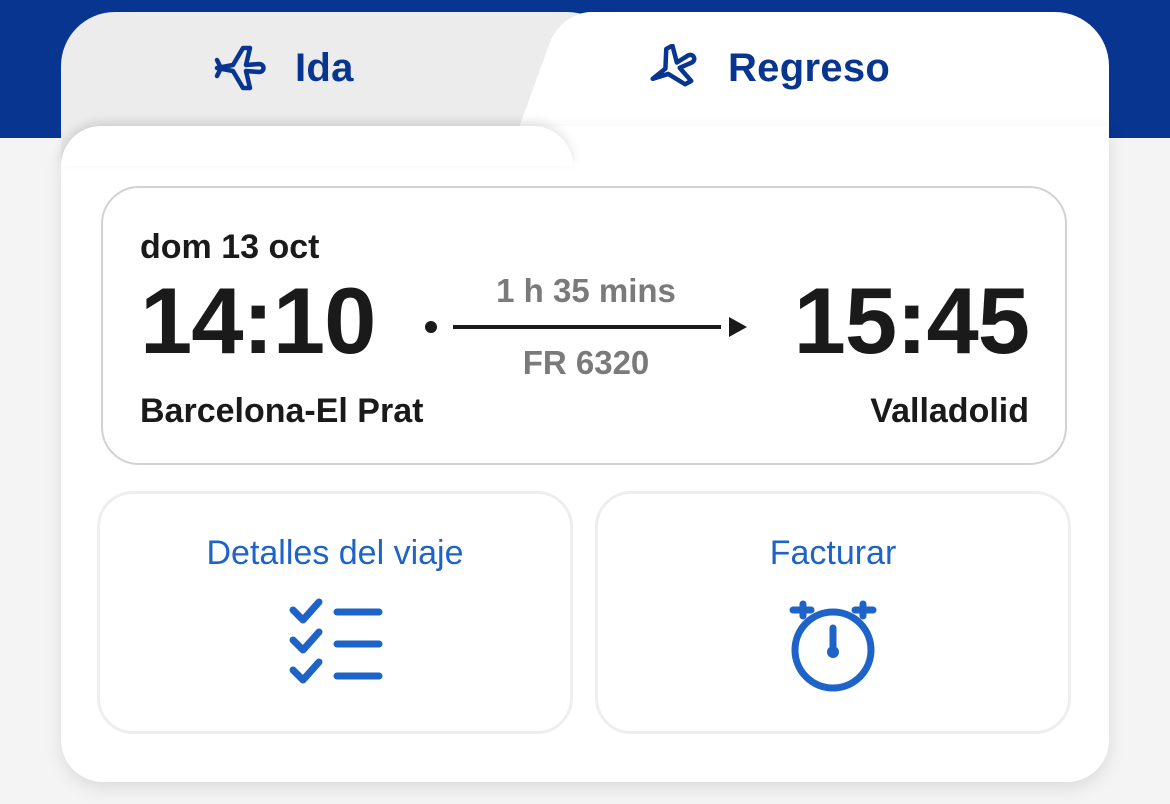 The image size is (1170, 804). I want to click on flight-date: dom 13 oct, so click(230, 247).